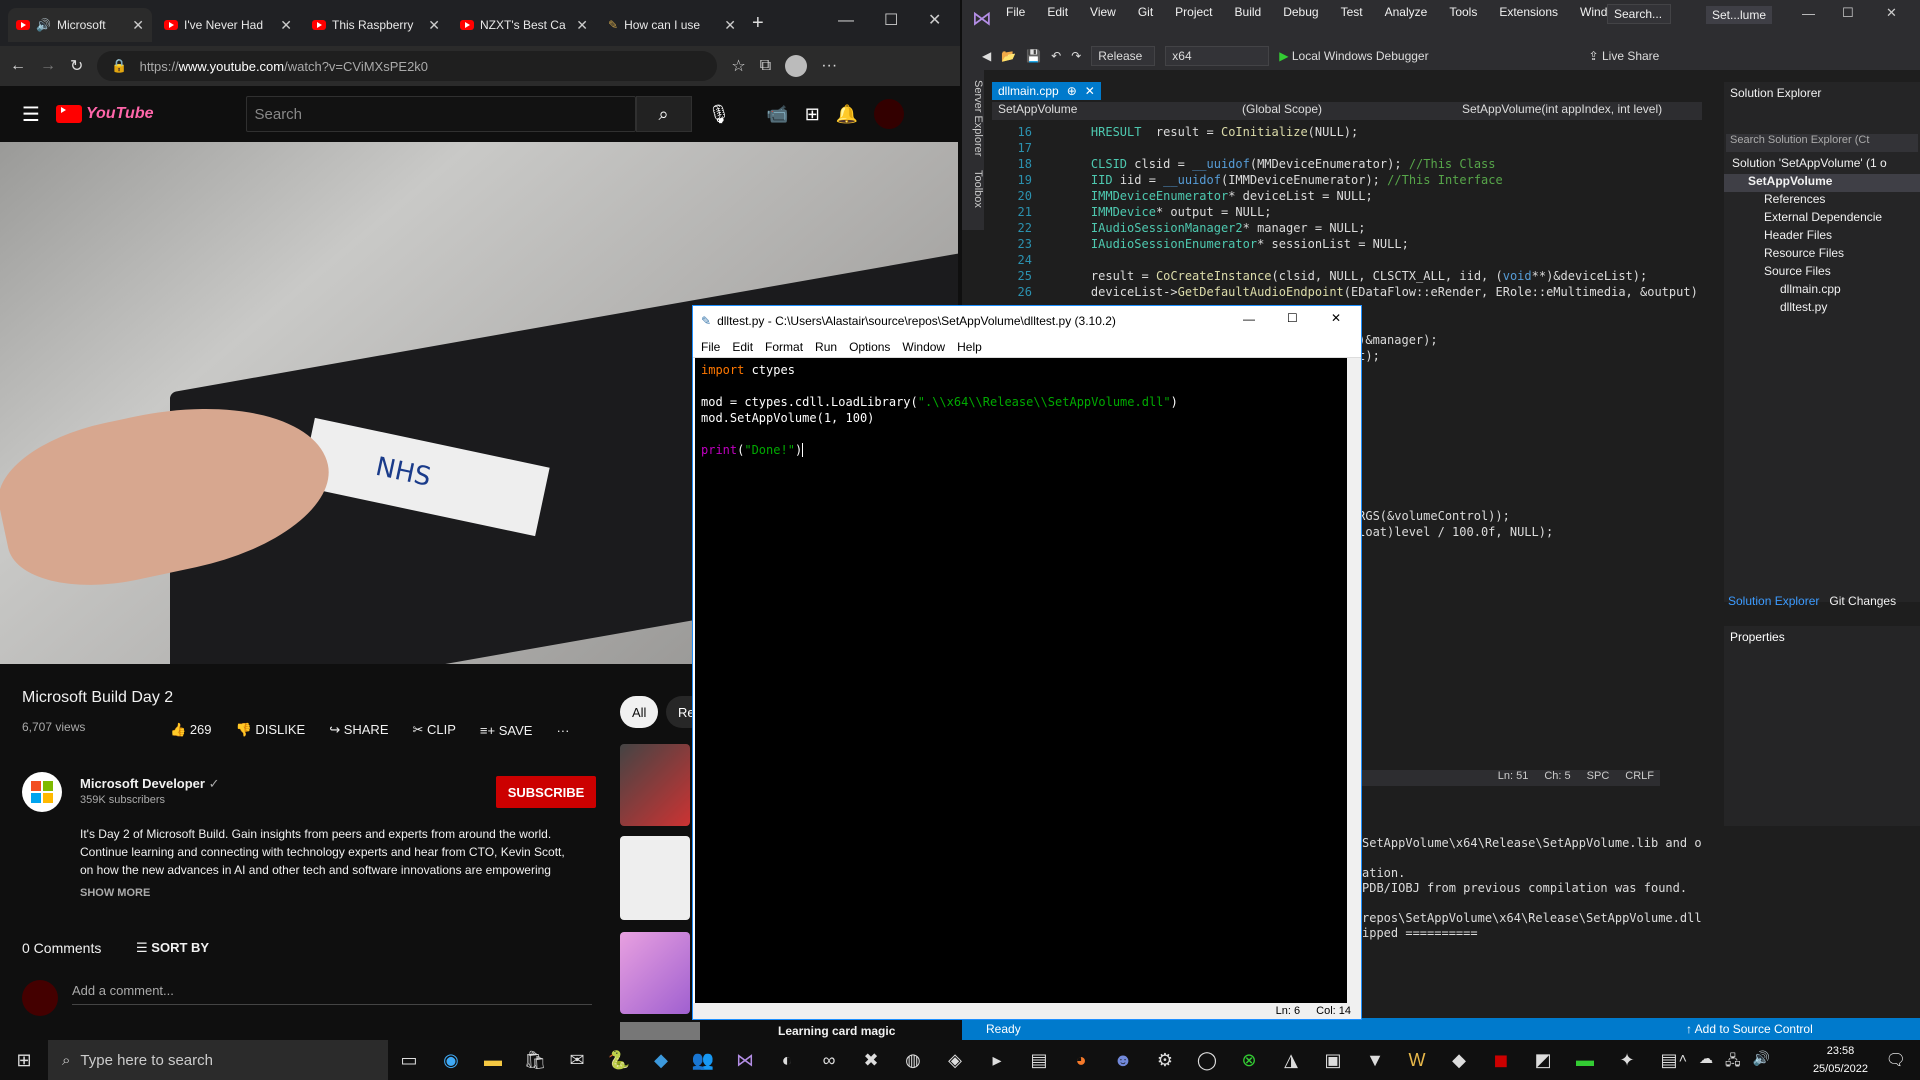 The height and width of the screenshot is (1080, 1920). What do you see at coordinates (271, 730) in the screenshot?
I see `dislike-button: 👎 DISLIKE` at bounding box center [271, 730].